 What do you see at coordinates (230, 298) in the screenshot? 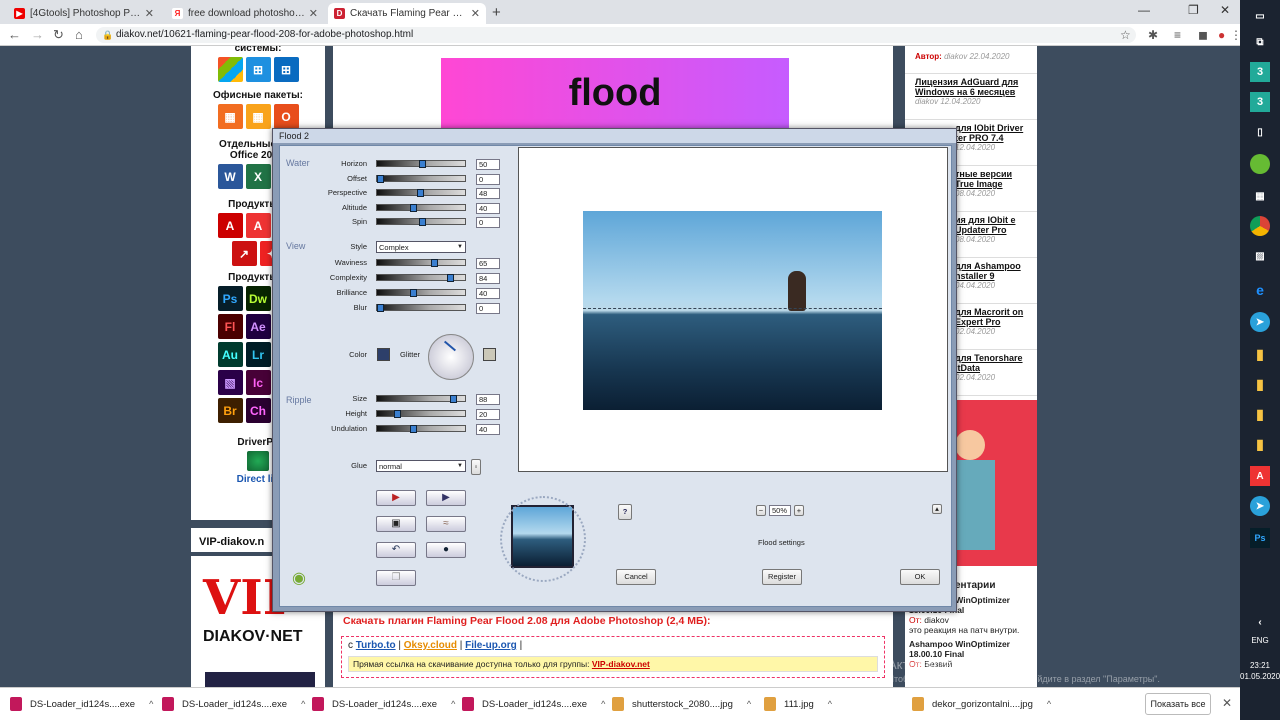
I see `photoshop-icon: Ps` at bounding box center [230, 298].